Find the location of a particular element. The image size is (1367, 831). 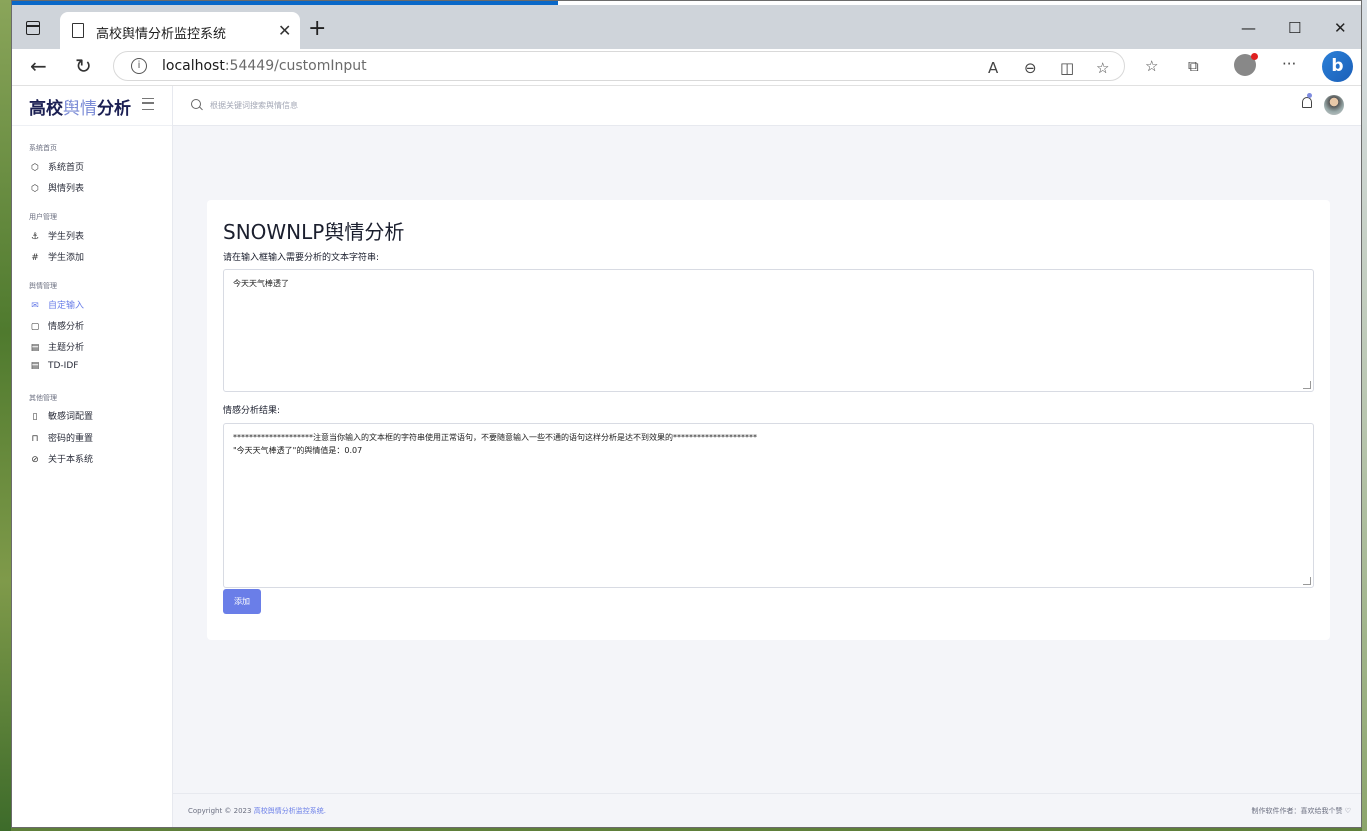

sidebar-item-opinion-list: ⬡ 舆情列表 is located at coordinates (56, 189).